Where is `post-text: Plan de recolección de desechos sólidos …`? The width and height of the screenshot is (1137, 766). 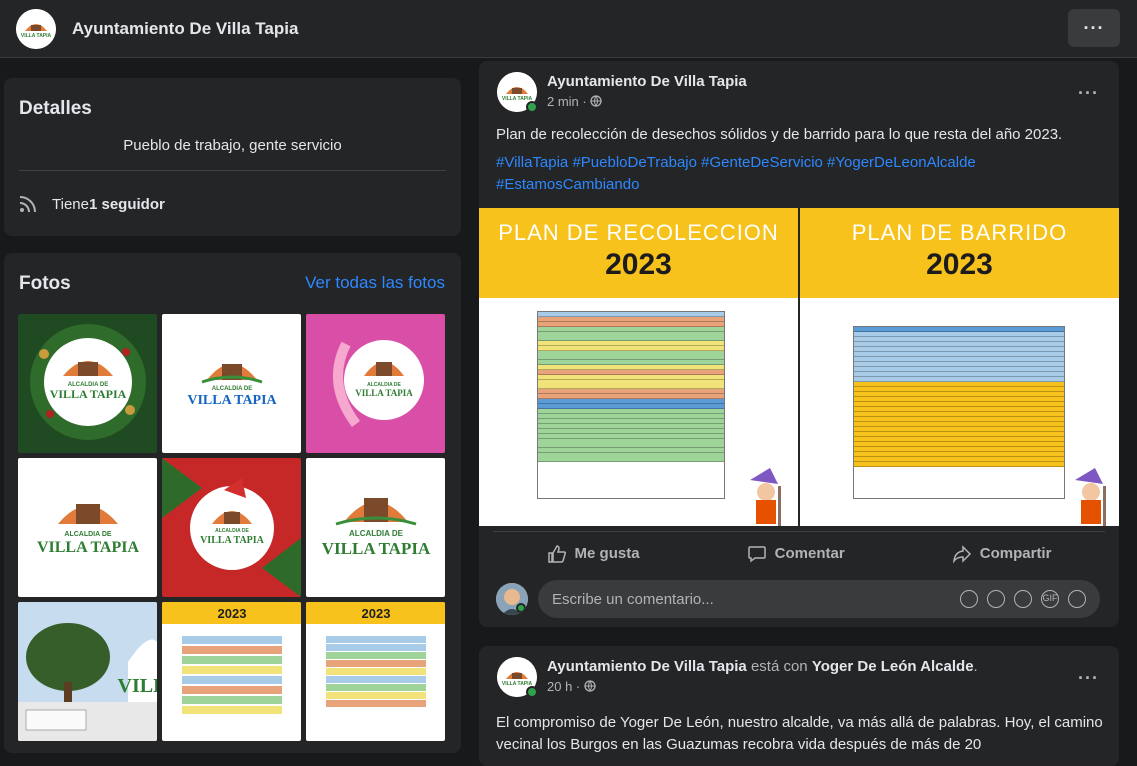 post-text: Plan de recolección de desechos sólidos … is located at coordinates (779, 134).